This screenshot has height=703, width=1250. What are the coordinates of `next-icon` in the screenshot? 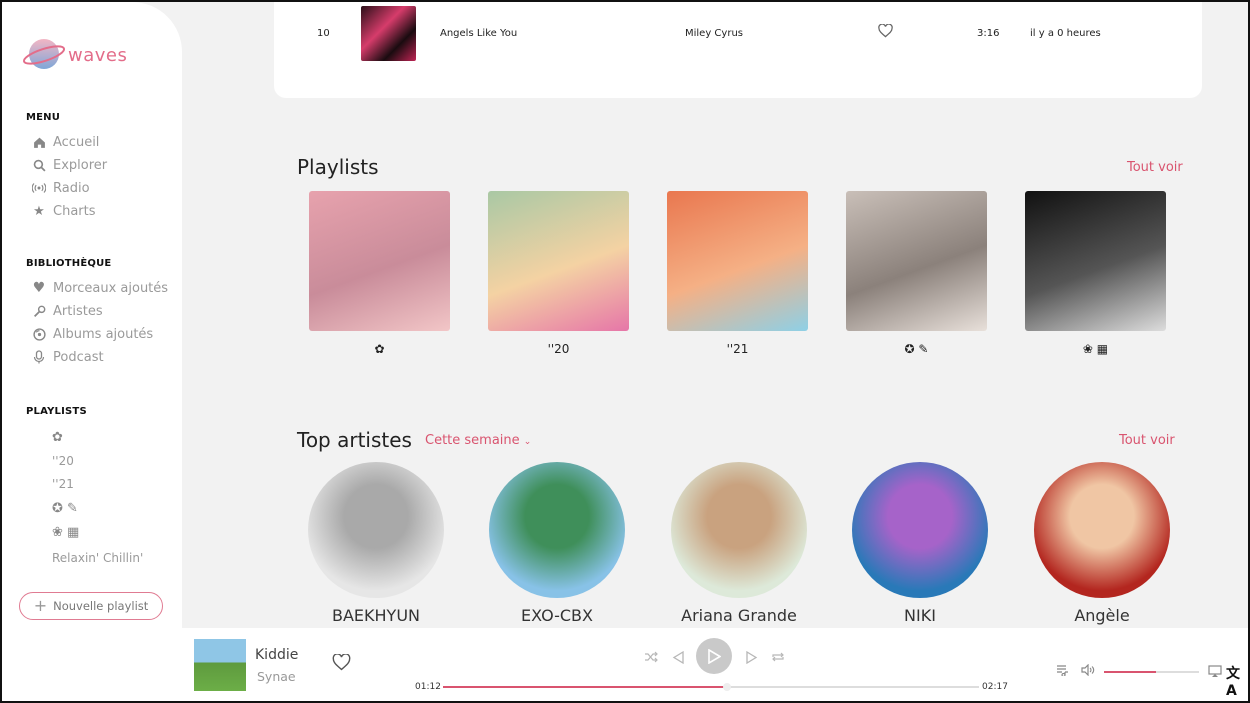 It's located at (752, 657).